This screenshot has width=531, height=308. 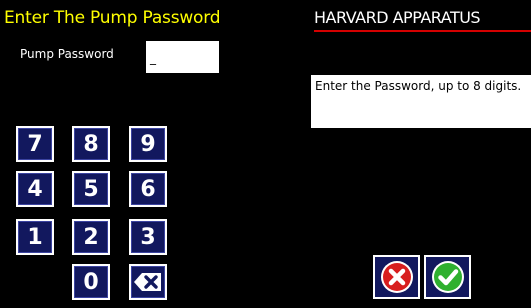 What do you see at coordinates (148, 237) in the screenshot?
I see `key-3: 3` at bounding box center [148, 237].